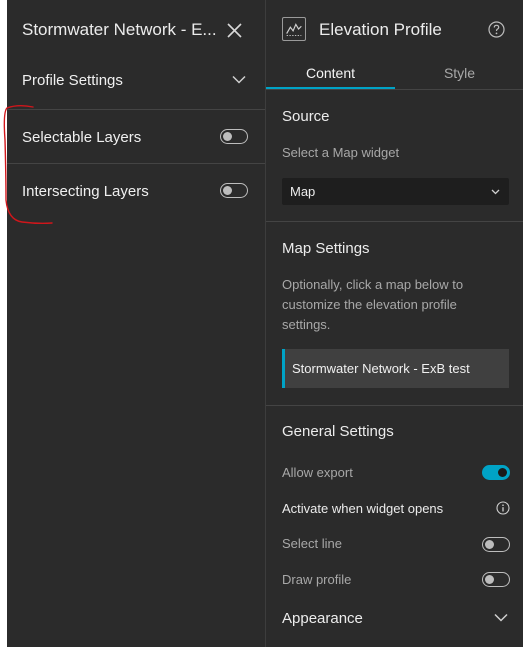  I want to click on general-settings-heading: General Settings, so click(338, 431).